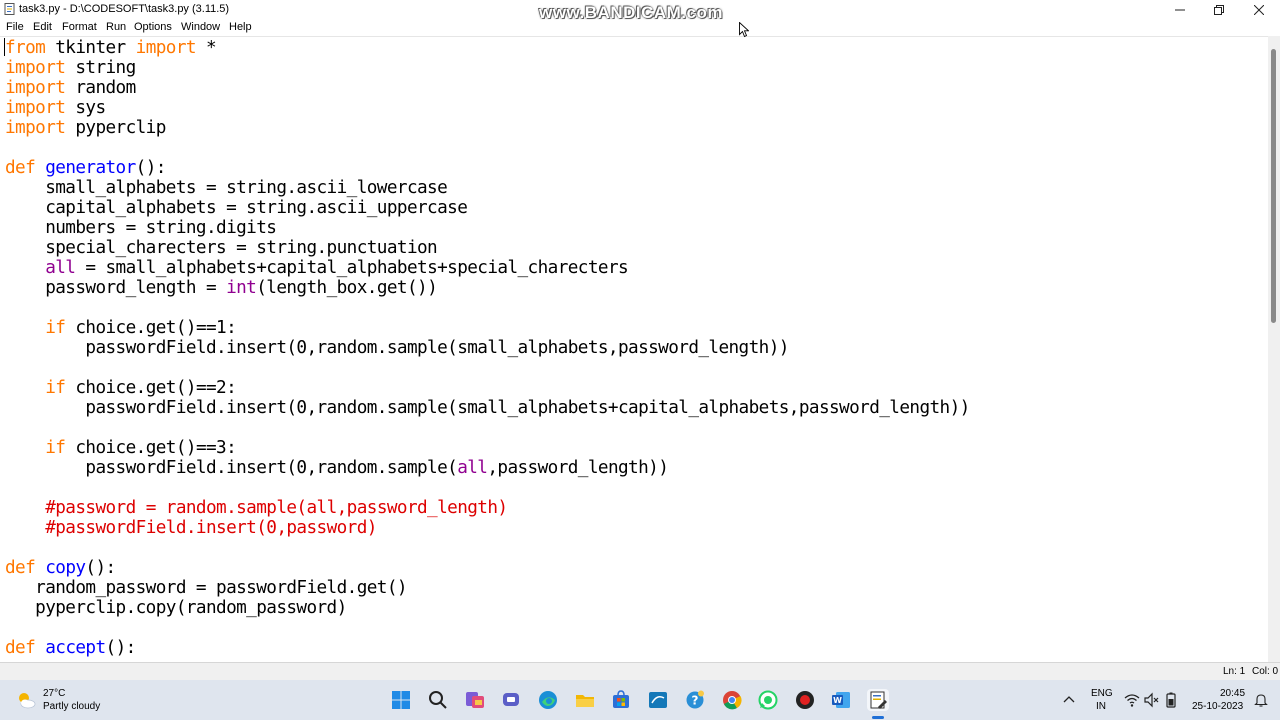 The height and width of the screenshot is (720, 1280). What do you see at coordinates (240, 27) in the screenshot?
I see `menu-help: Help` at bounding box center [240, 27].